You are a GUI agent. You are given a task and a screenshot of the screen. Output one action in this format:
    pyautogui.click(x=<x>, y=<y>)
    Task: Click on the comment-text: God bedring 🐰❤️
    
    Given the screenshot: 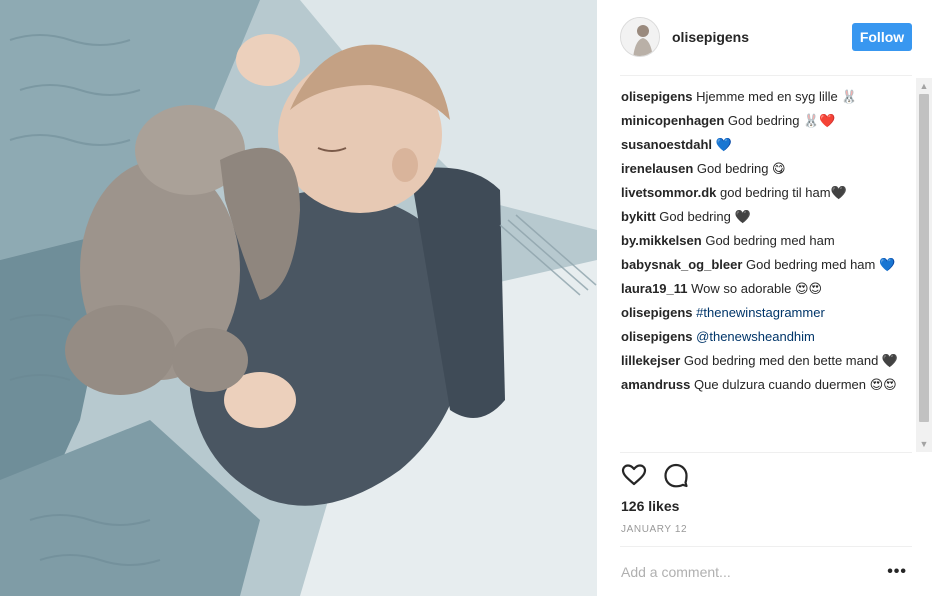 What is the action you would take?
    pyautogui.click(x=781, y=120)
    